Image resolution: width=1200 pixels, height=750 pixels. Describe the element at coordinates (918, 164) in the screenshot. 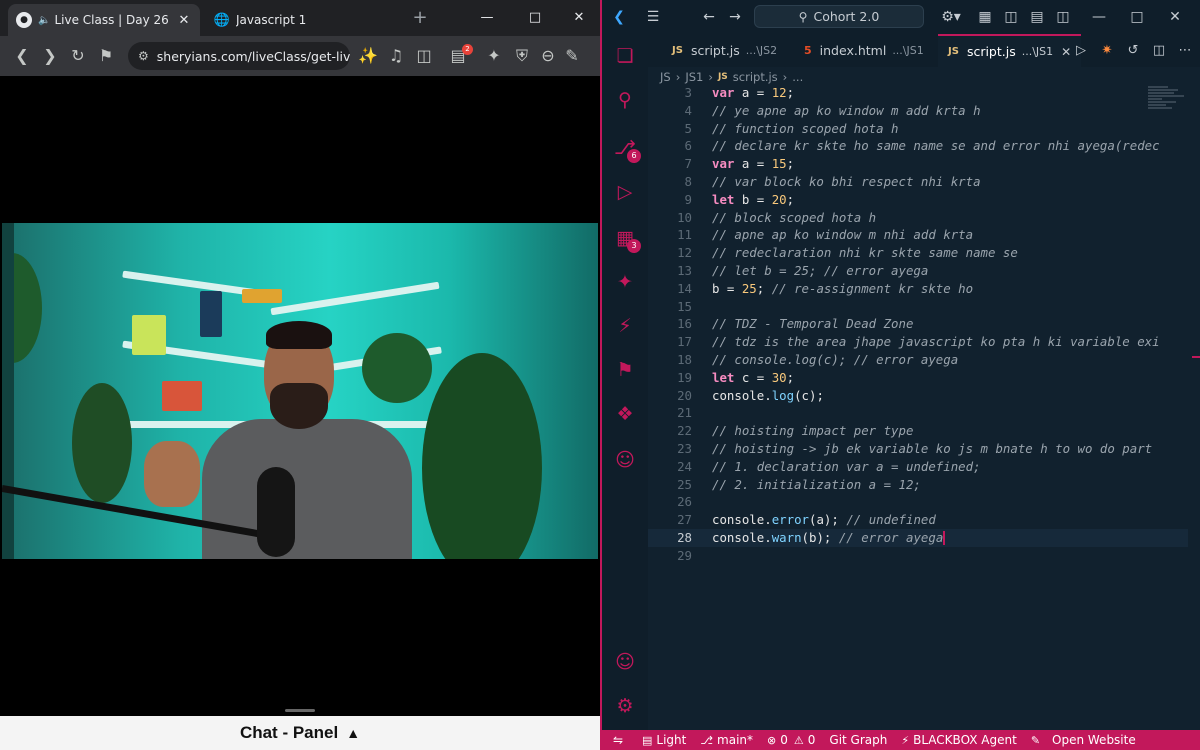

I see `code-line: 7 var a = 15;` at that location.